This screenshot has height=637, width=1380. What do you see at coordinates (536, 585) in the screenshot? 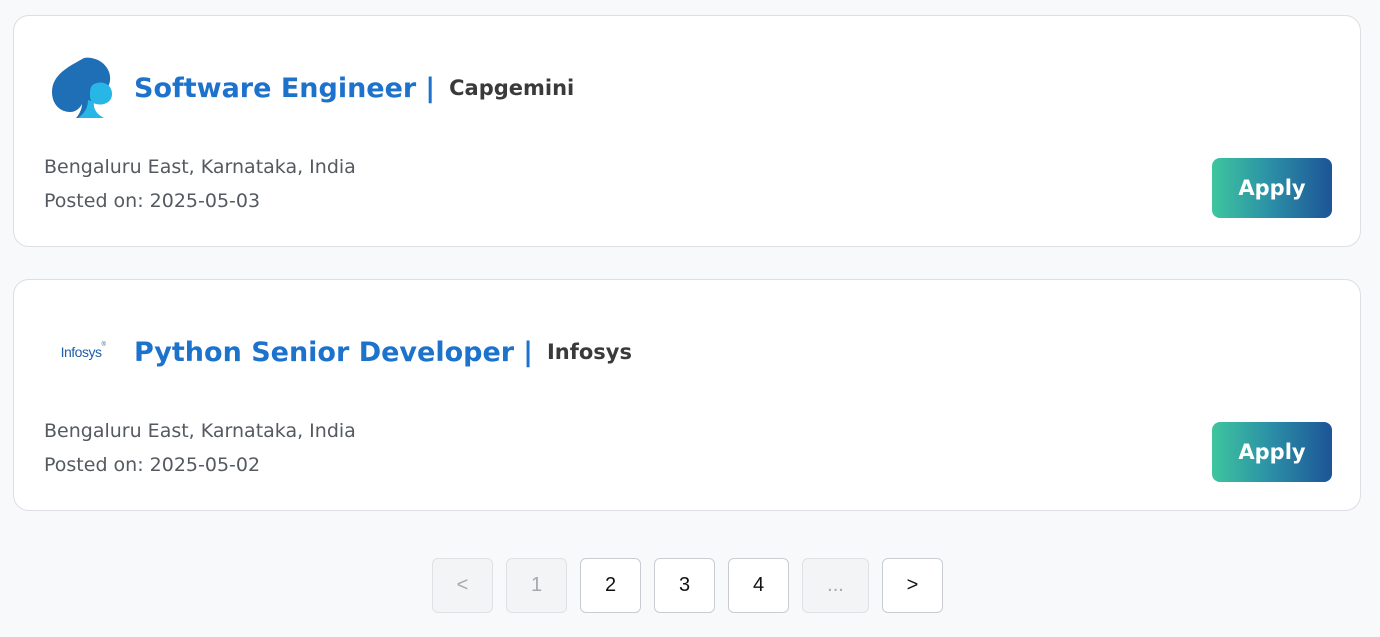
I see `page-button-1-current: 1` at bounding box center [536, 585].